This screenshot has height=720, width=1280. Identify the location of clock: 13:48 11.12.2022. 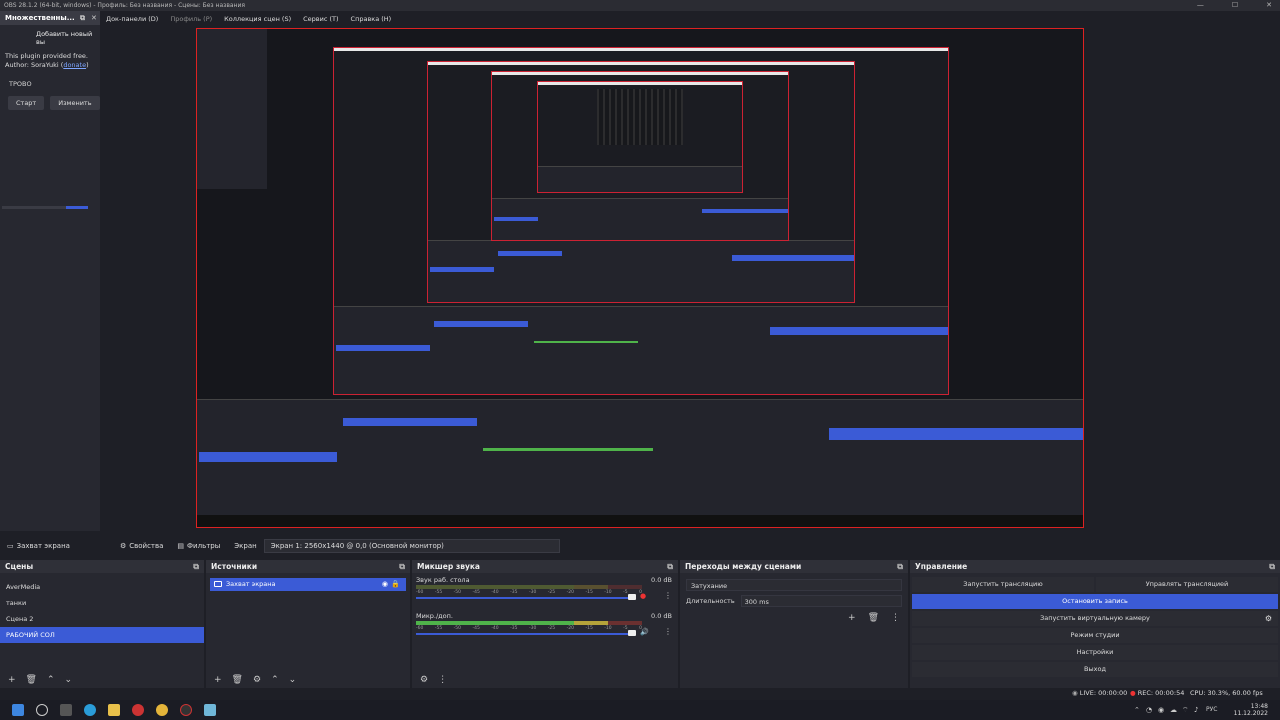
(1251, 710).